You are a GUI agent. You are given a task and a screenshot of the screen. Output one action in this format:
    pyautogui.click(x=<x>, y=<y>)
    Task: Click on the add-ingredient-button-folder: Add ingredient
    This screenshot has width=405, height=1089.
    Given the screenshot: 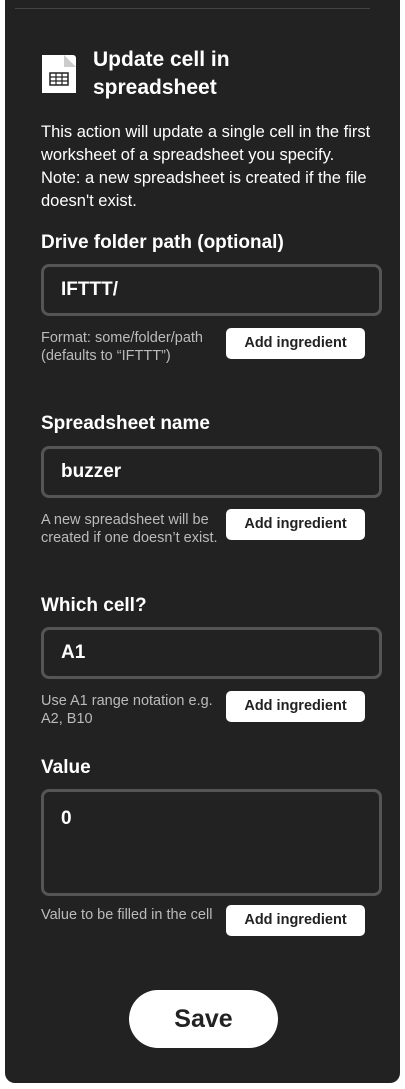 What is the action you would take?
    pyautogui.click(x=295, y=343)
    